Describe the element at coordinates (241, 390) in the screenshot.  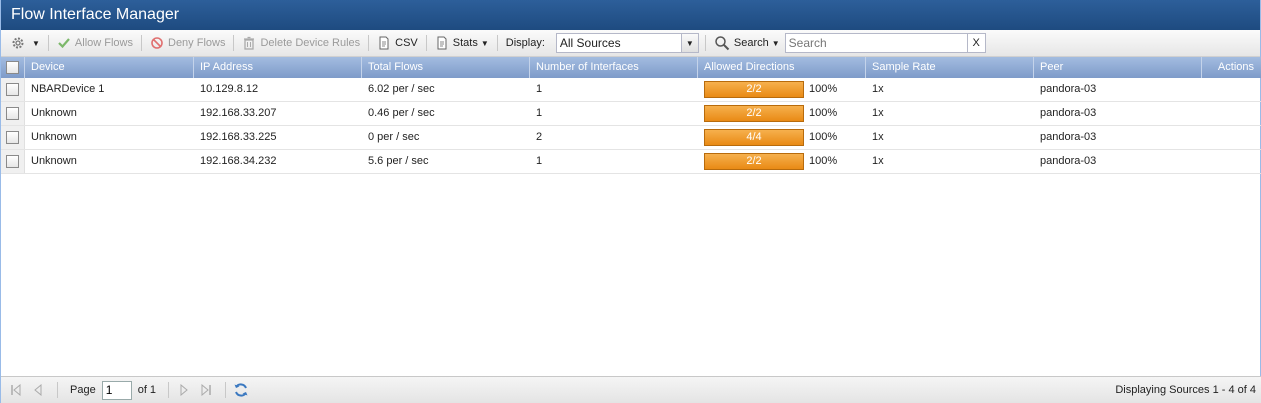
I see `refresh-button` at that location.